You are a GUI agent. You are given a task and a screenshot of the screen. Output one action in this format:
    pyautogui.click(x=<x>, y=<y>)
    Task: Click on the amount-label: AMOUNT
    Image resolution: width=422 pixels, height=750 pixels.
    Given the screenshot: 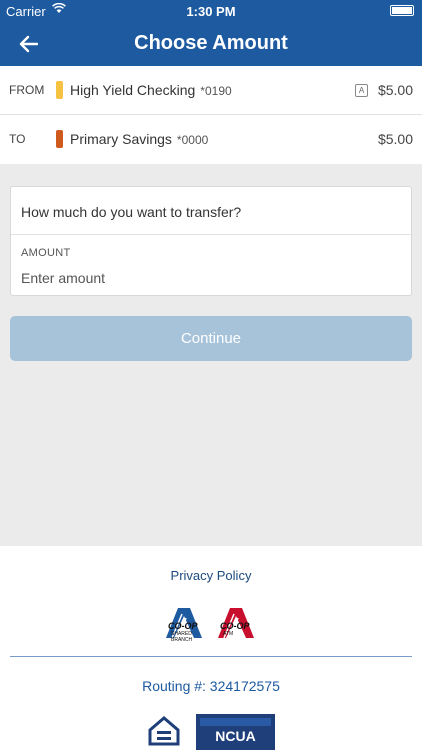 What is the action you would take?
    pyautogui.click(x=46, y=253)
    